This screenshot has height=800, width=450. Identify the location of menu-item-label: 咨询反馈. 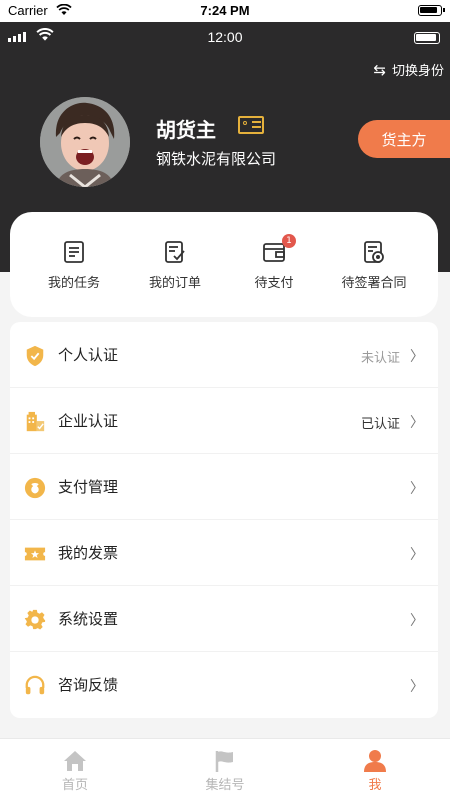
(88, 685).